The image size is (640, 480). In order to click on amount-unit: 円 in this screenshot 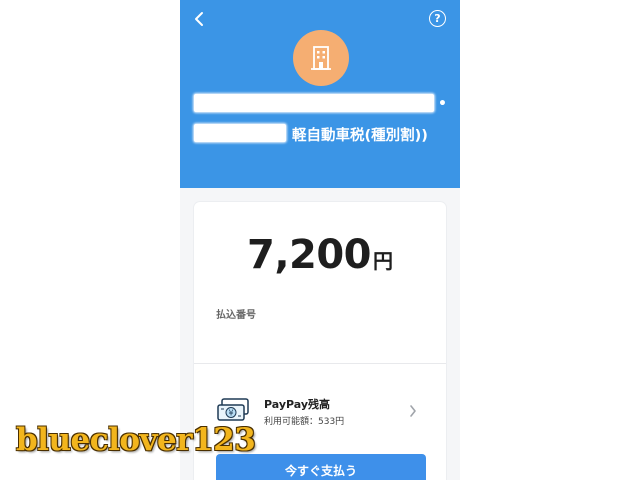, I will do `click(383, 261)`.